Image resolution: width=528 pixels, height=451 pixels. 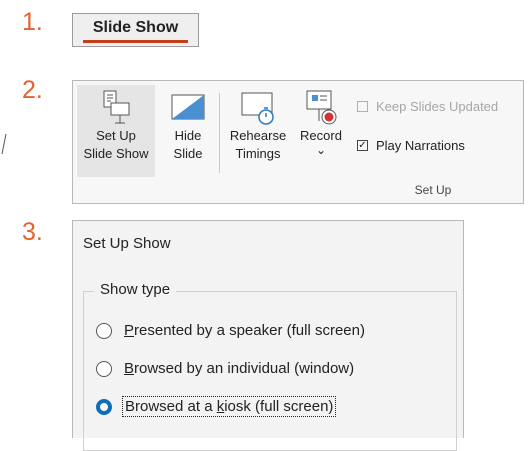 What do you see at coordinates (32, 232) in the screenshot?
I see `step-number-3: 3.` at bounding box center [32, 232].